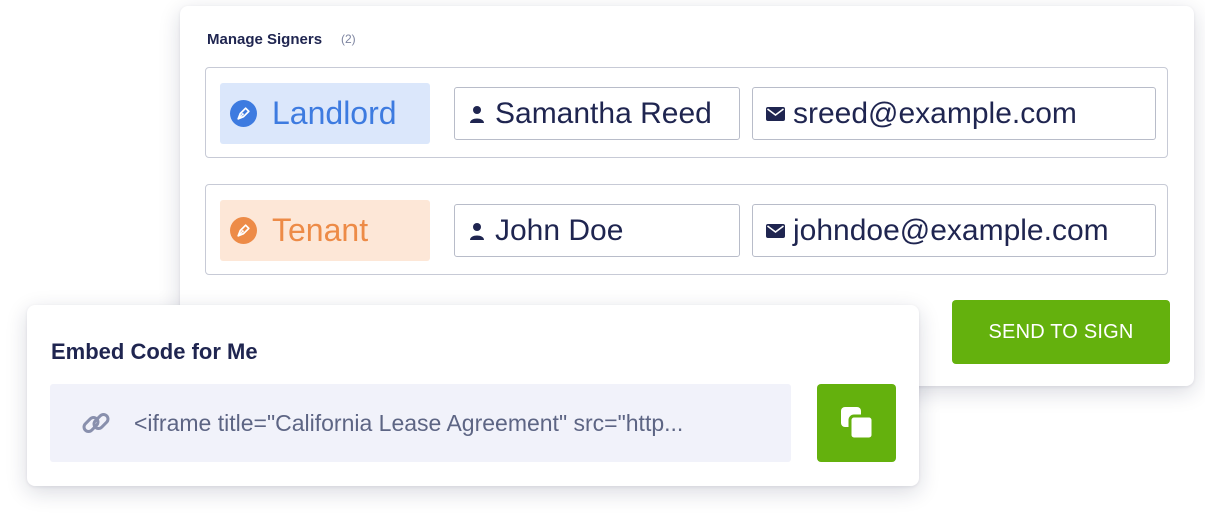  I want to click on signer-email-value: sreed@example.com, so click(935, 113).